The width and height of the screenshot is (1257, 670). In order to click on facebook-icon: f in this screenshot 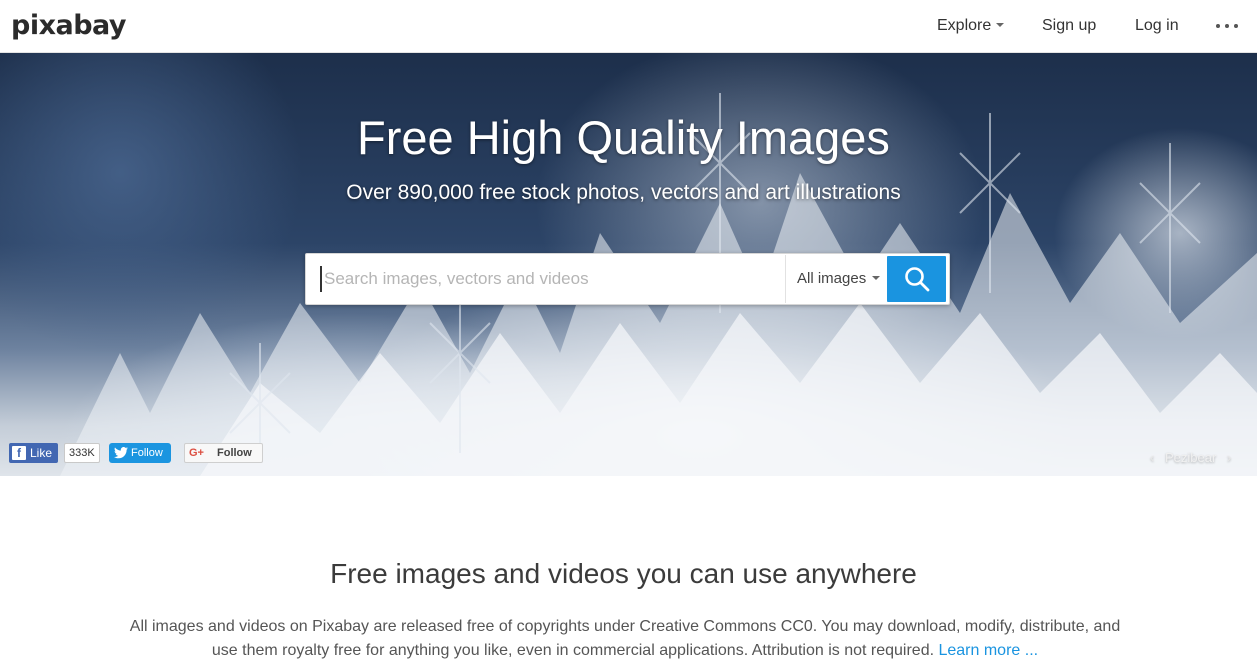, I will do `click(19, 453)`.